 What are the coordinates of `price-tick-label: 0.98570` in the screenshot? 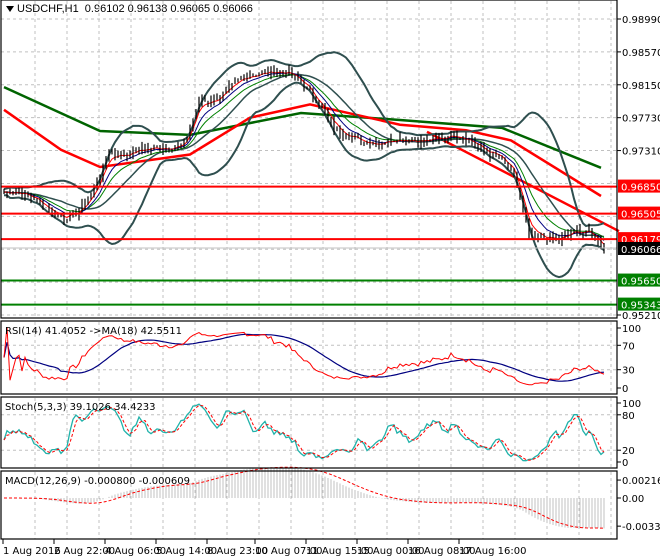 It's located at (641, 53).